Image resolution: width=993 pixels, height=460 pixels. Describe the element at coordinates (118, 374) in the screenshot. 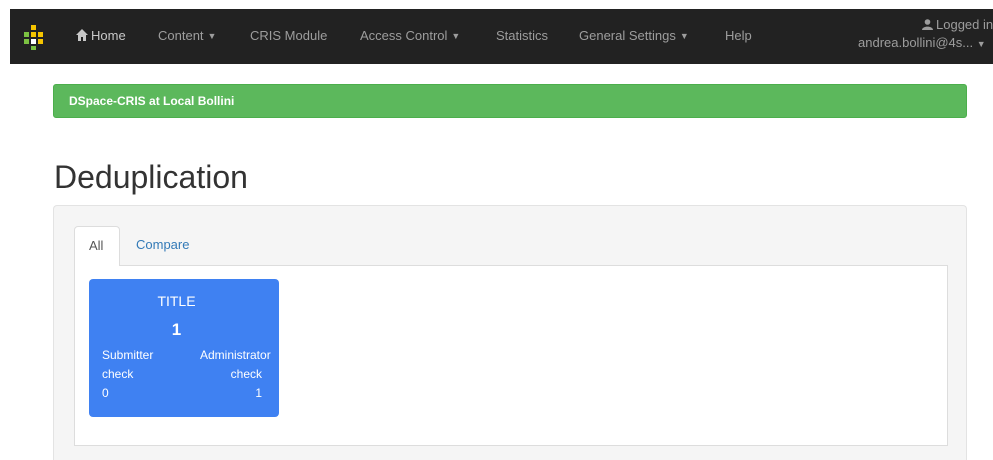

I see `submitter-check-label-2: check` at that location.